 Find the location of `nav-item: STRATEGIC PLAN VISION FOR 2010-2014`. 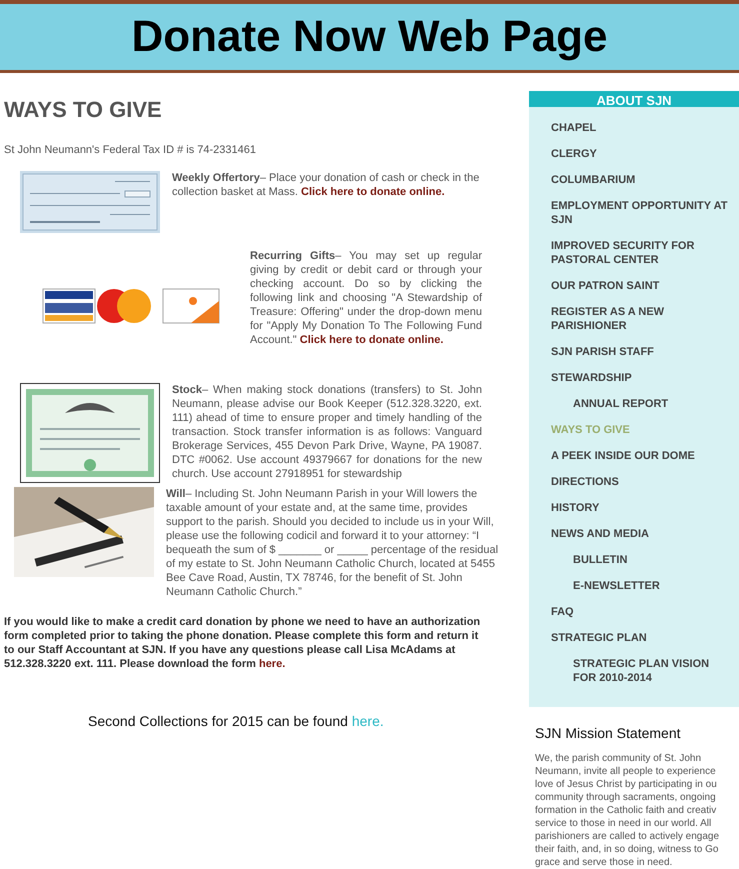

nav-item: STRATEGIC PLAN VISION FOR 2010-2014 is located at coordinates (634, 671).